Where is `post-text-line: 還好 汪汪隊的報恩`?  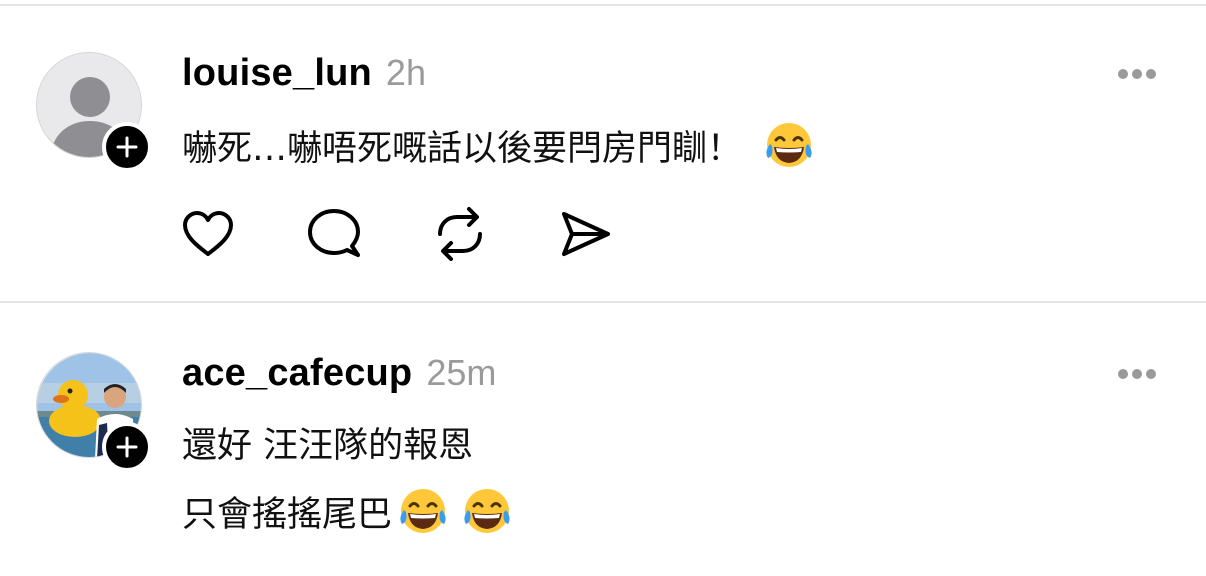 post-text-line: 還好 汪汪隊的報恩 is located at coordinates (328, 445).